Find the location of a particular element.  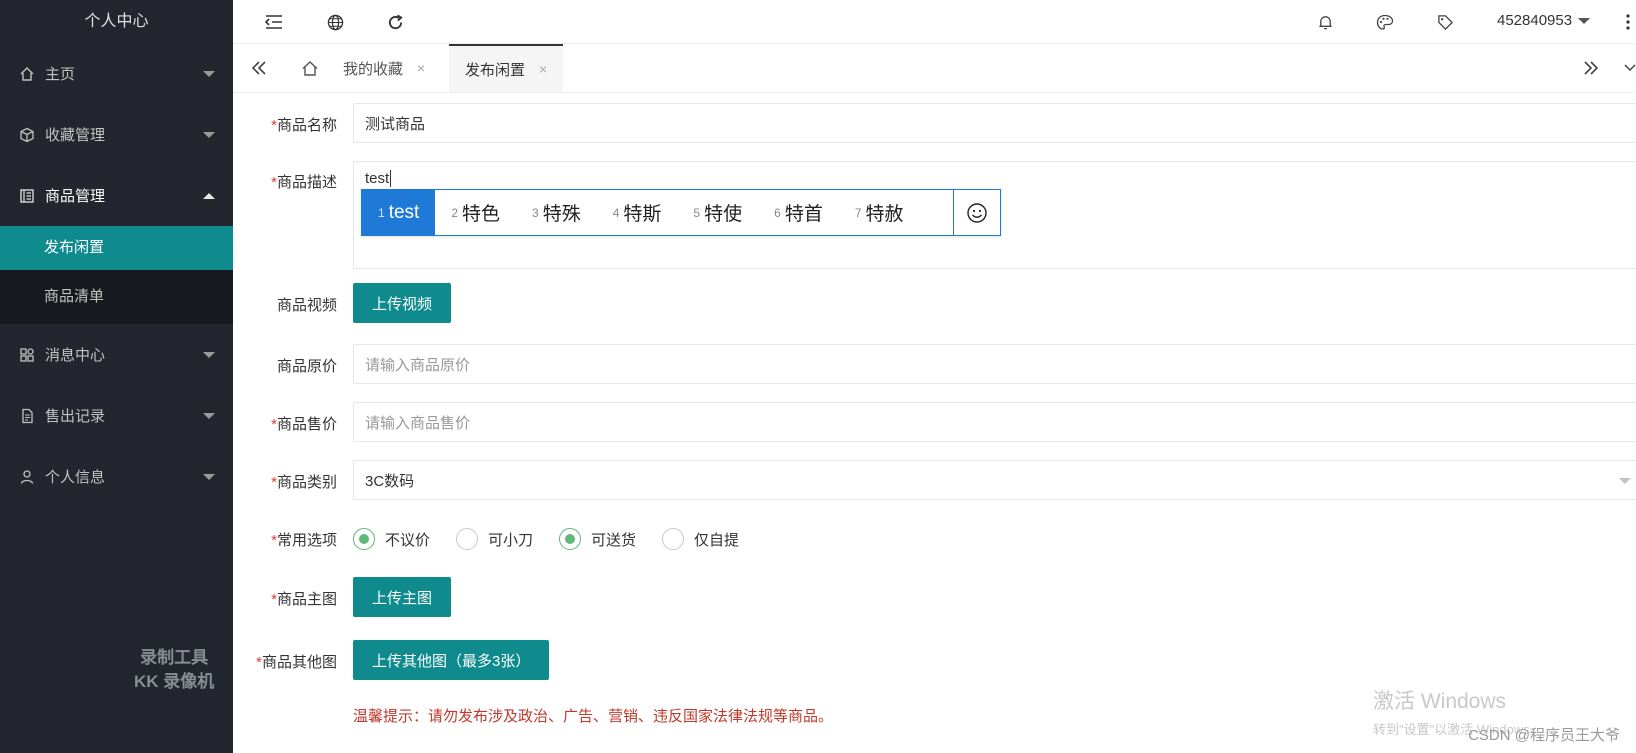

bell-icon is located at coordinates (1325, 22).